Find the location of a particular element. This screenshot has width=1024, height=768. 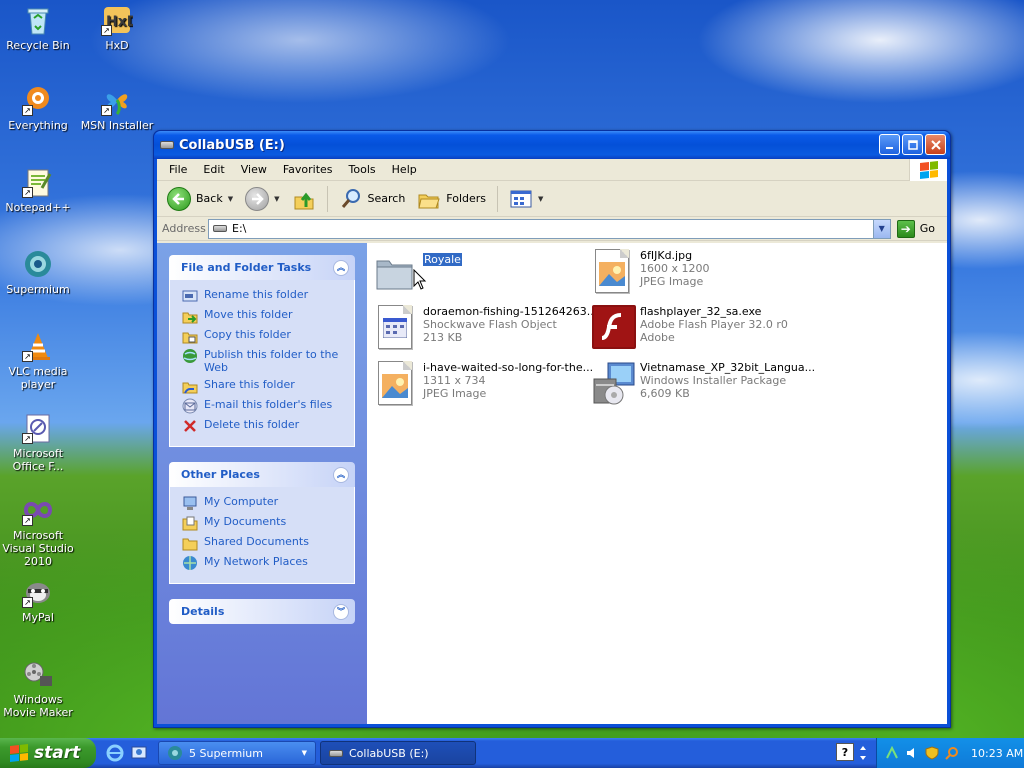

folder-icon is located at coordinates (395, 277).